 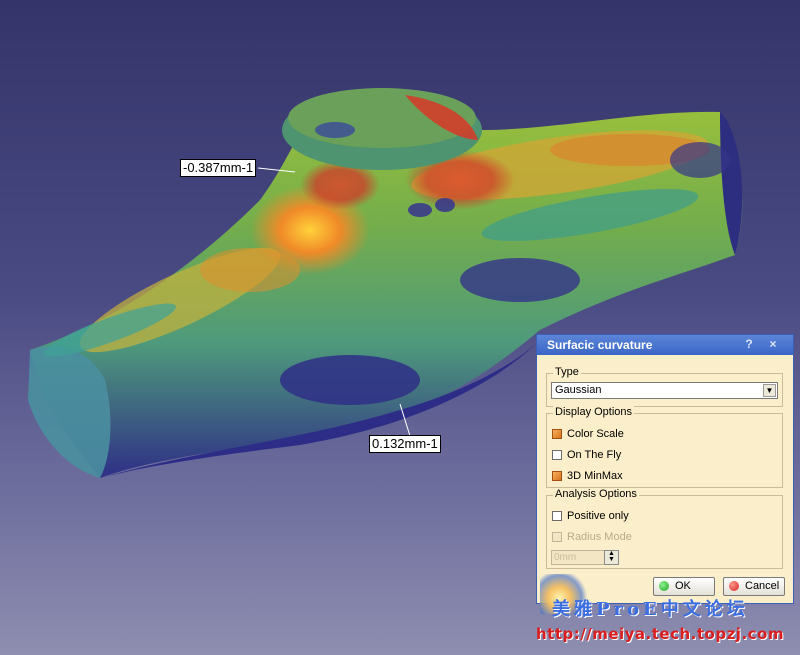 What do you see at coordinates (749, 344) in the screenshot?
I see `help-icon: ?` at bounding box center [749, 344].